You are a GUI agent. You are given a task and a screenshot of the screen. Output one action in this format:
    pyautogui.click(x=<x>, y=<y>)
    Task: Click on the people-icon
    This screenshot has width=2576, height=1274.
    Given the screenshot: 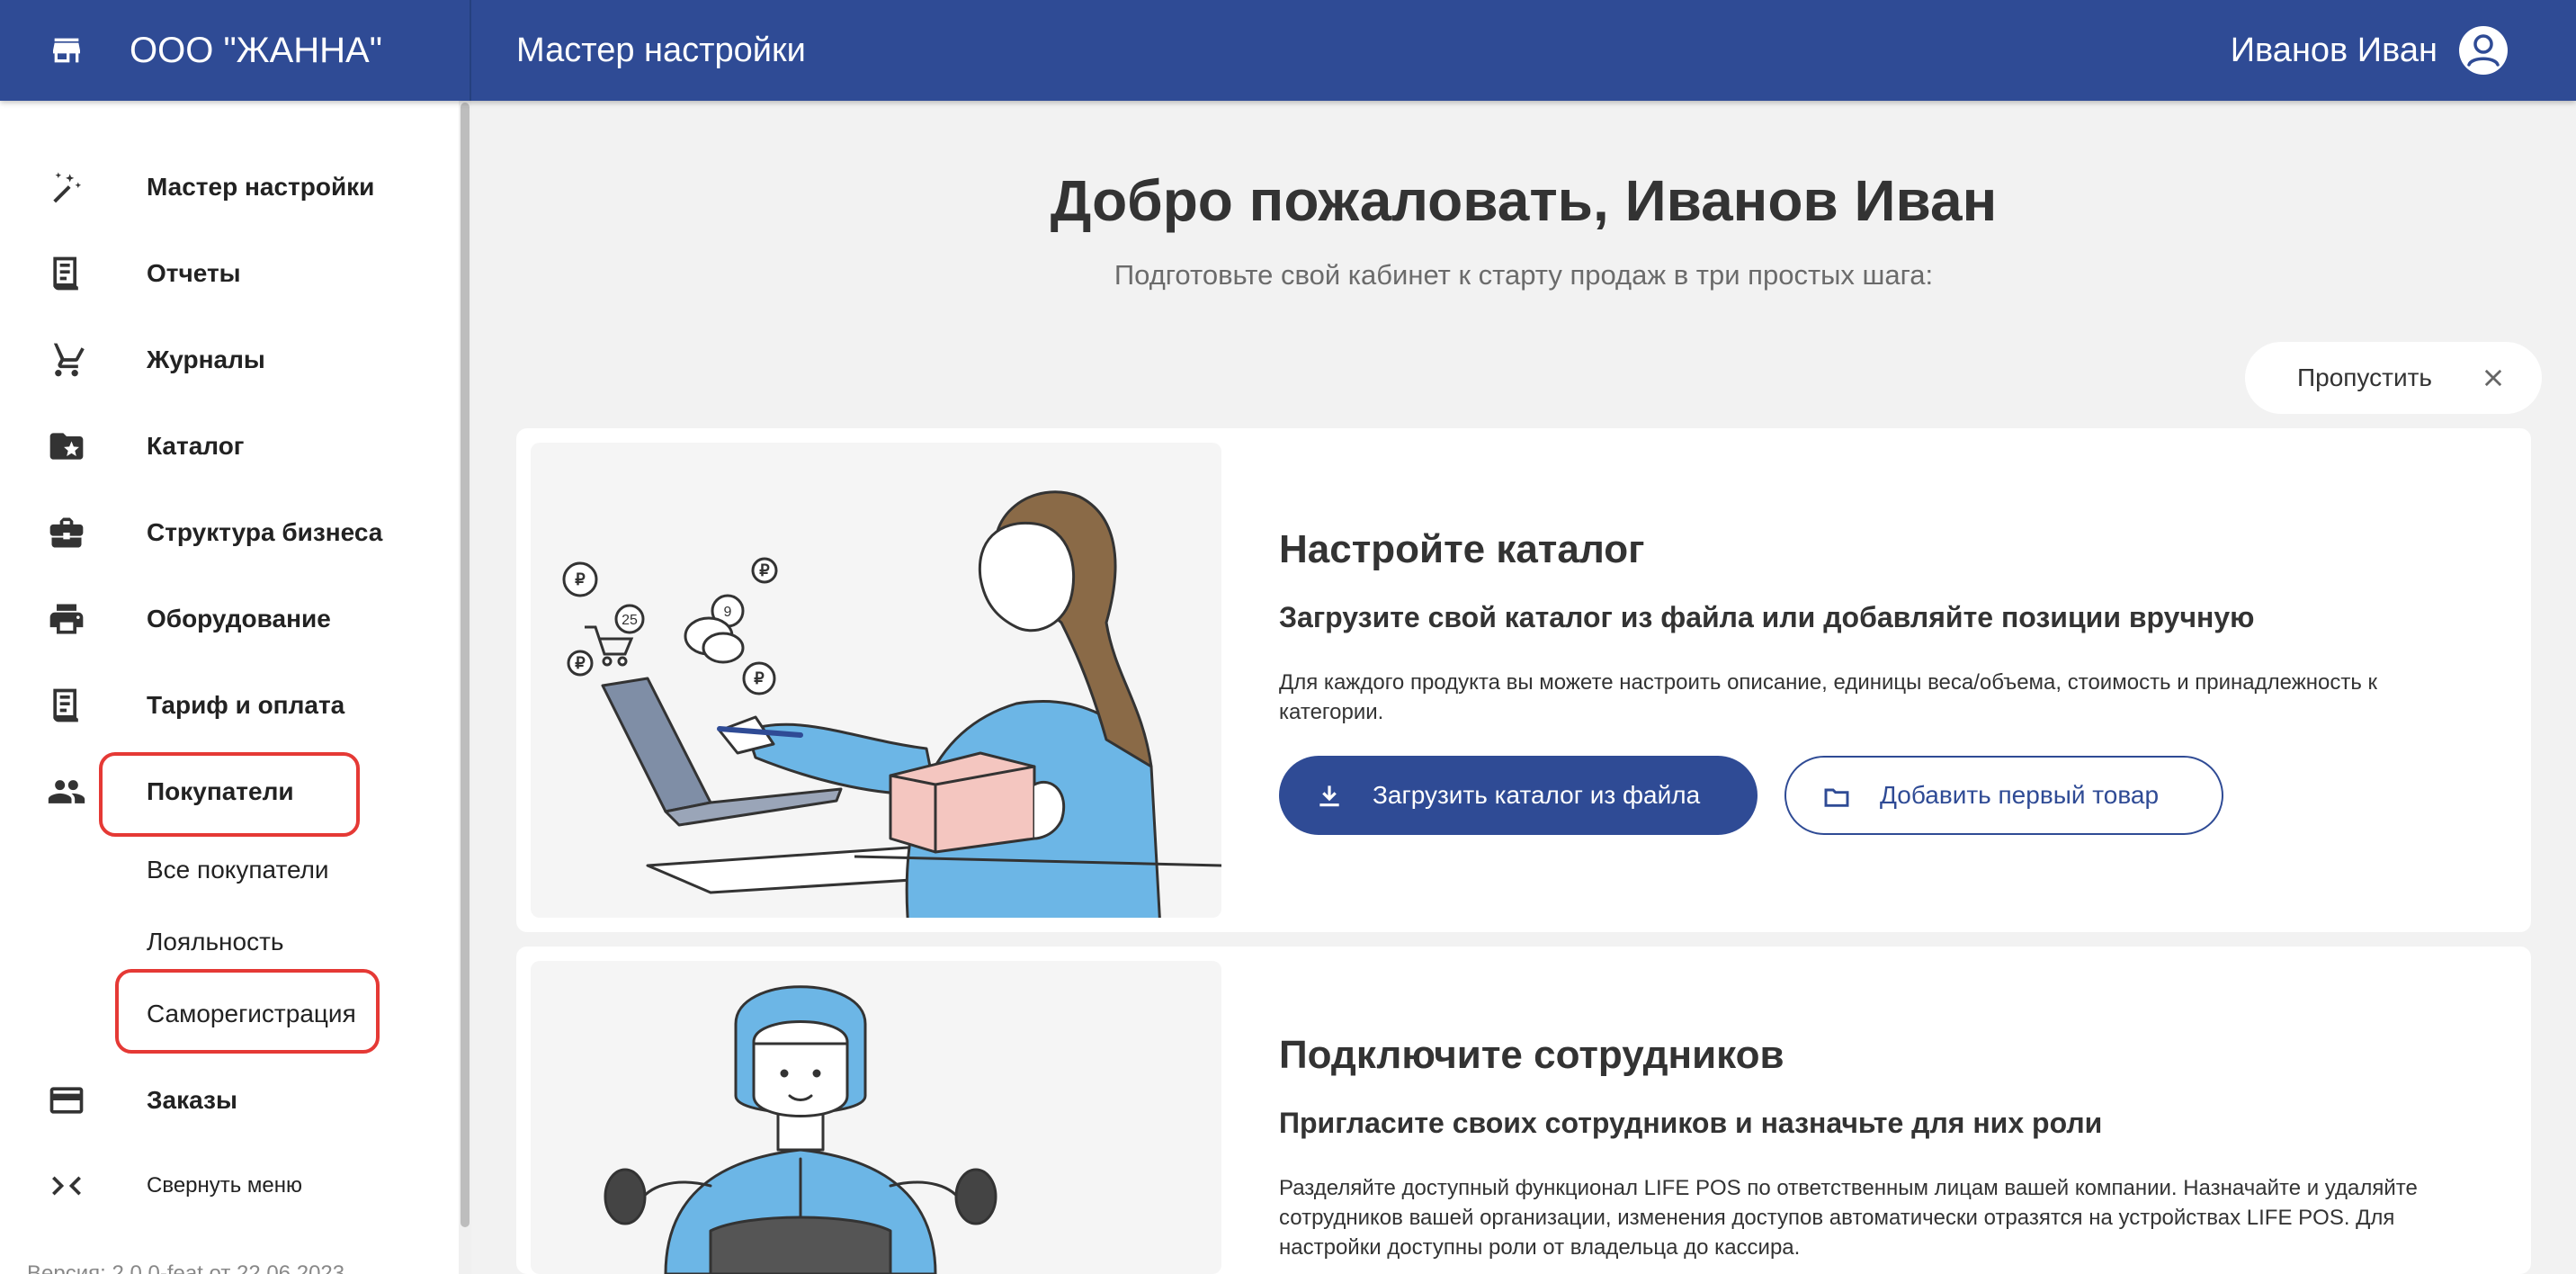 What is the action you would take?
    pyautogui.click(x=66, y=791)
    